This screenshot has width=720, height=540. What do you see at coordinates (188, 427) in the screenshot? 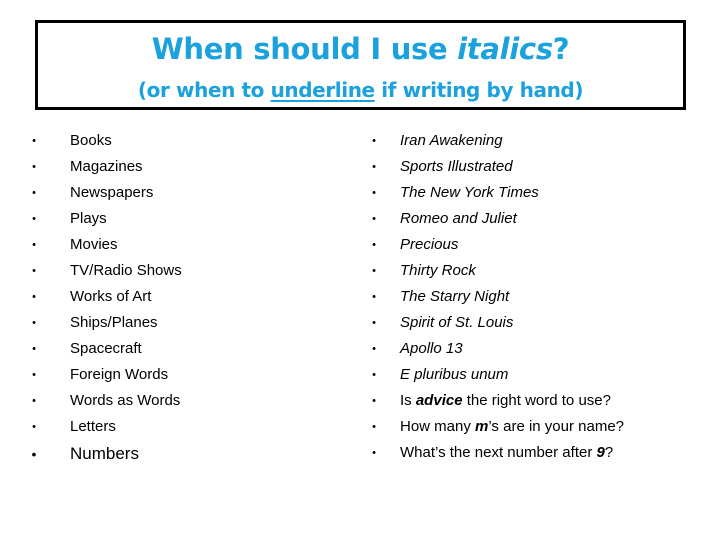
I see `list-item: • Letters` at bounding box center [188, 427].